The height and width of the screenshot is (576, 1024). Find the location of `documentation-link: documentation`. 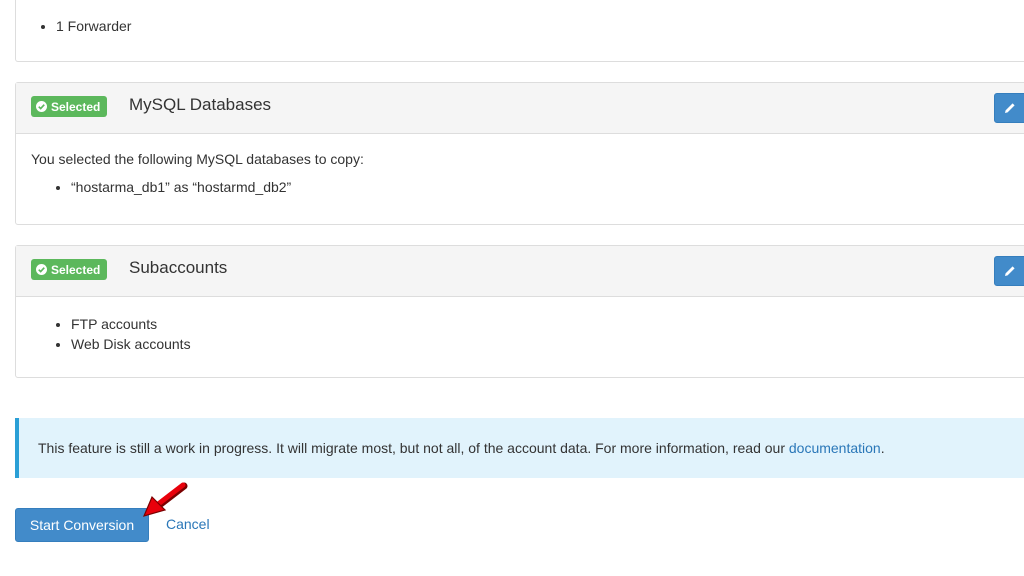

documentation-link: documentation is located at coordinates (835, 448).